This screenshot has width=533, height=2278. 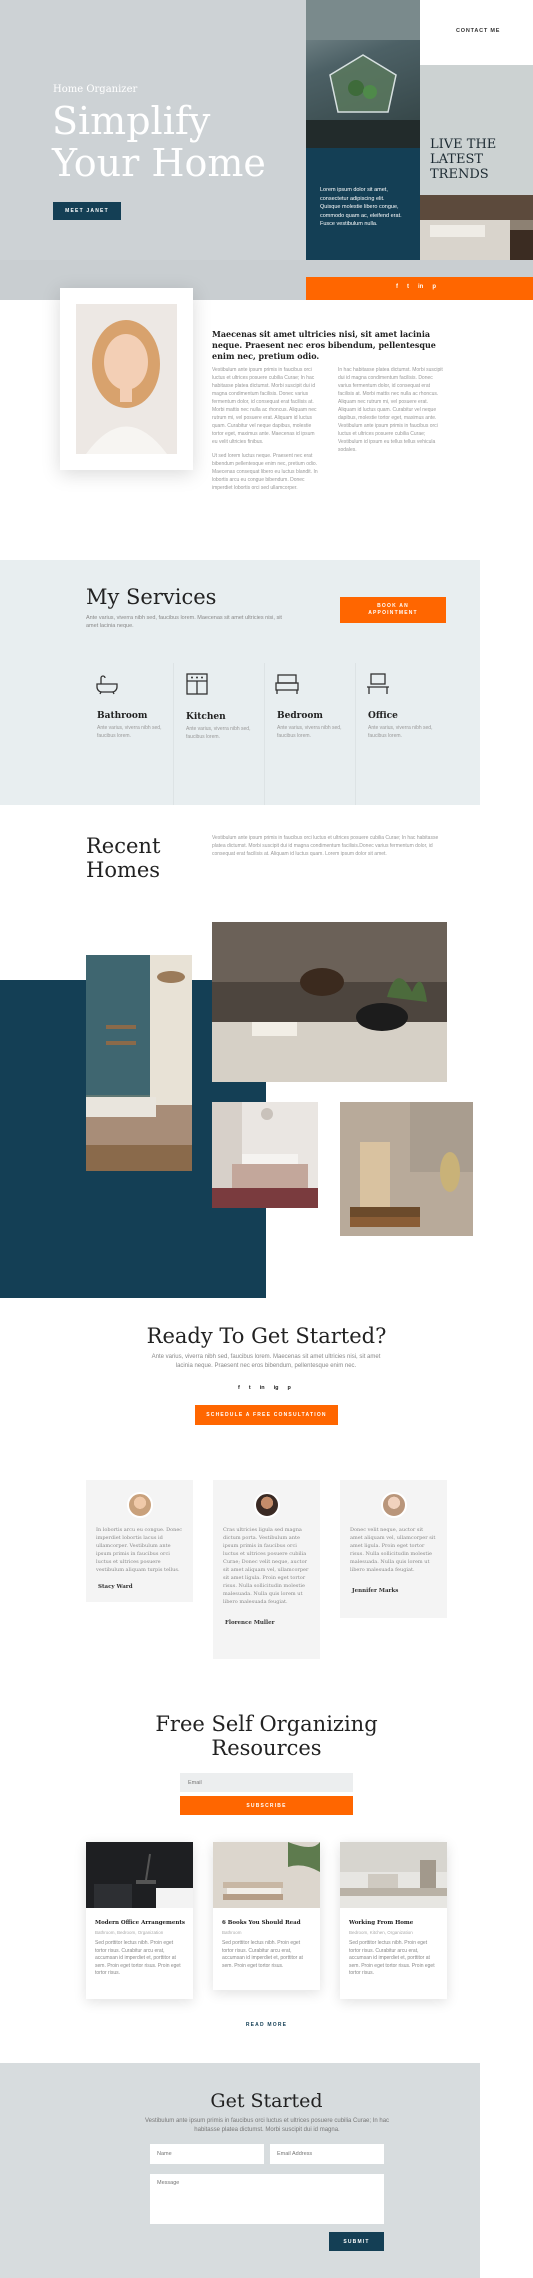 What do you see at coordinates (276, 1388) in the screenshot?
I see `instagram-icon: ig` at bounding box center [276, 1388].